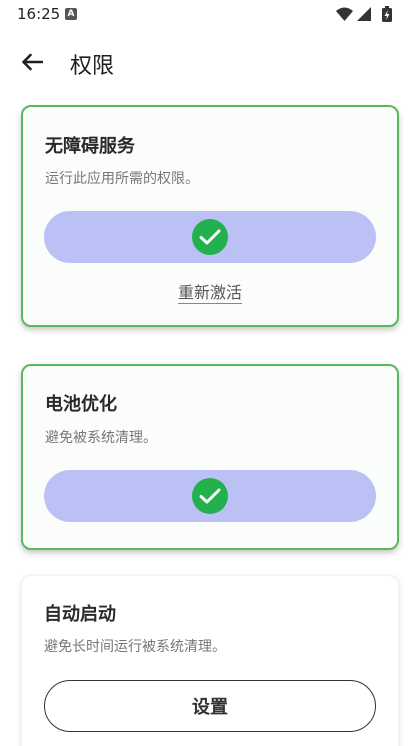 The image size is (420, 746). I want to click on battery-status-pill, so click(210, 496).